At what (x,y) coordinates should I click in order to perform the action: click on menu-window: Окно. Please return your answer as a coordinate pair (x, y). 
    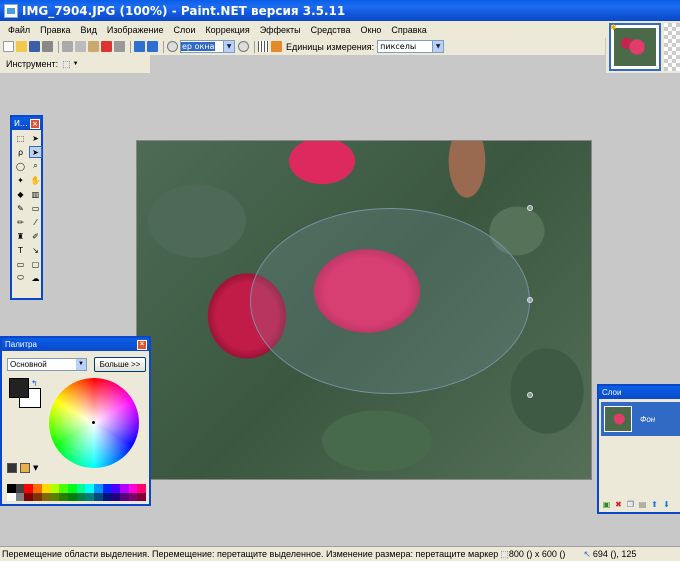
    Looking at the image, I should click on (371, 30).